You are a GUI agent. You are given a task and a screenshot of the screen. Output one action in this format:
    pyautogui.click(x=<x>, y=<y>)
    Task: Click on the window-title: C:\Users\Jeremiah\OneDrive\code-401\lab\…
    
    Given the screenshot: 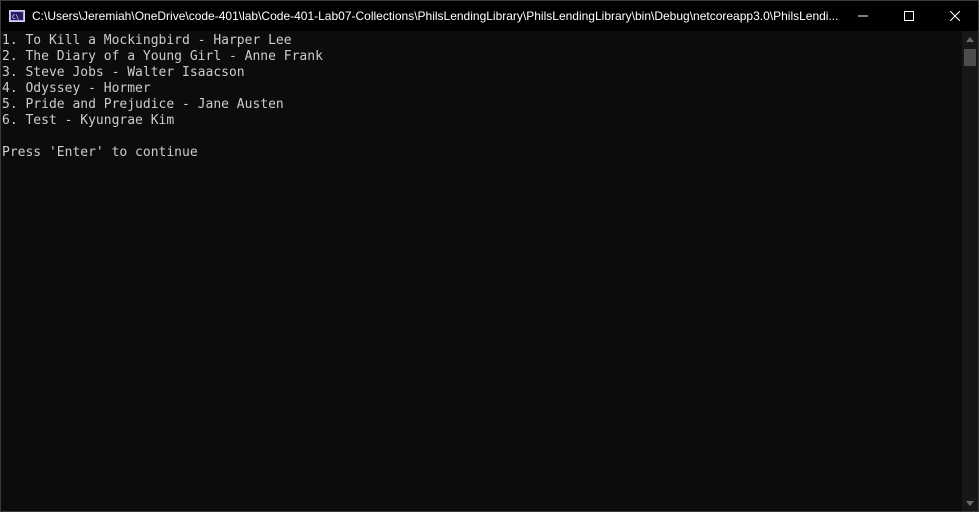 What is the action you would take?
    pyautogui.click(x=435, y=16)
    